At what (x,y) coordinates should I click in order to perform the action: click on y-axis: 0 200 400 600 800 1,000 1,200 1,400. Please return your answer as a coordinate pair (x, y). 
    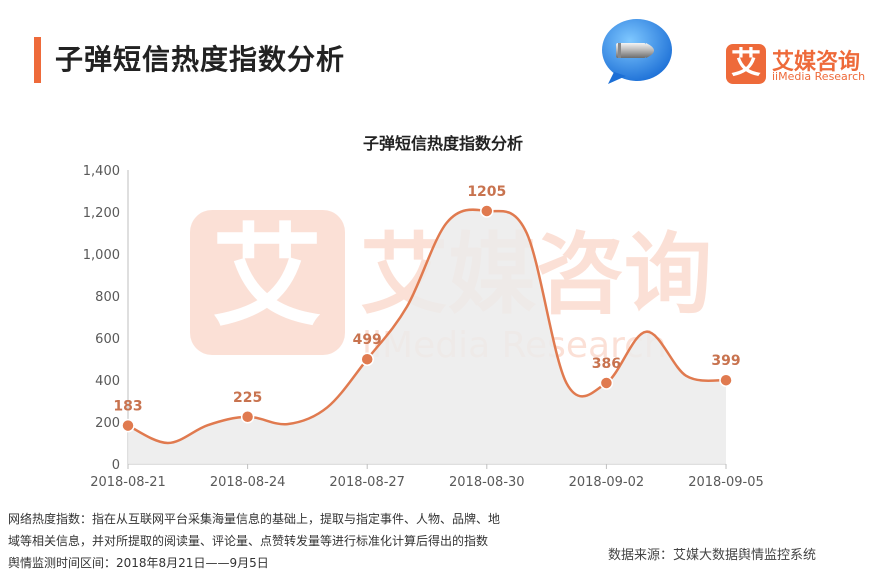
    Looking at the image, I should click on (106, 318).